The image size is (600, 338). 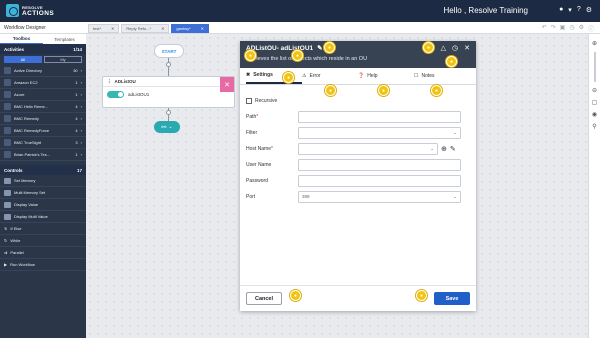 I want to click on redo-icon: ↷, so click(x=553, y=28).